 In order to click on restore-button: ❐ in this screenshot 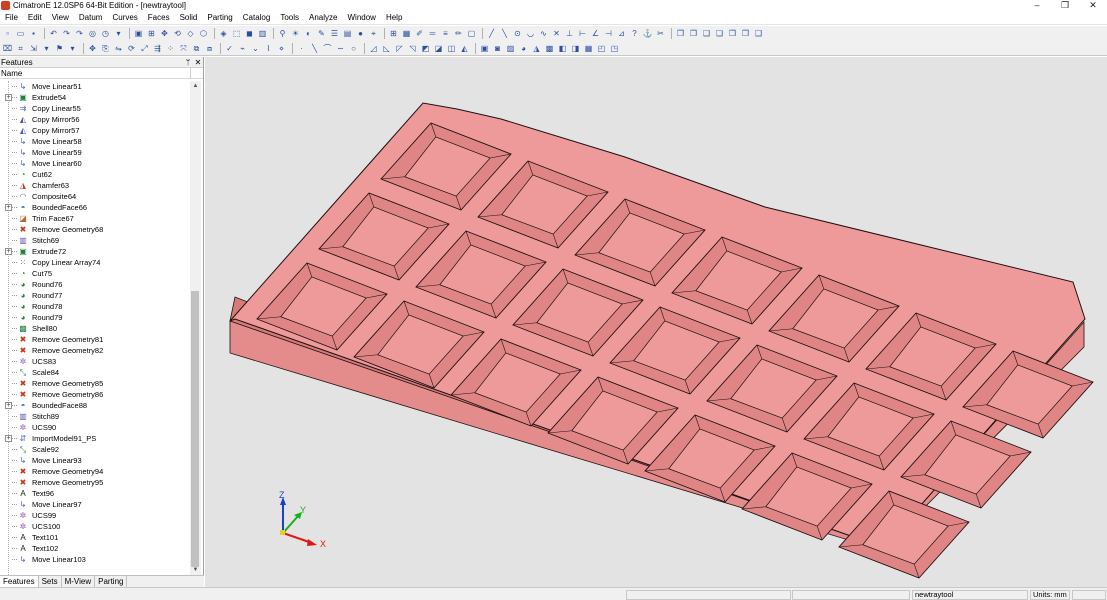, I will do `click(1065, 5)`.